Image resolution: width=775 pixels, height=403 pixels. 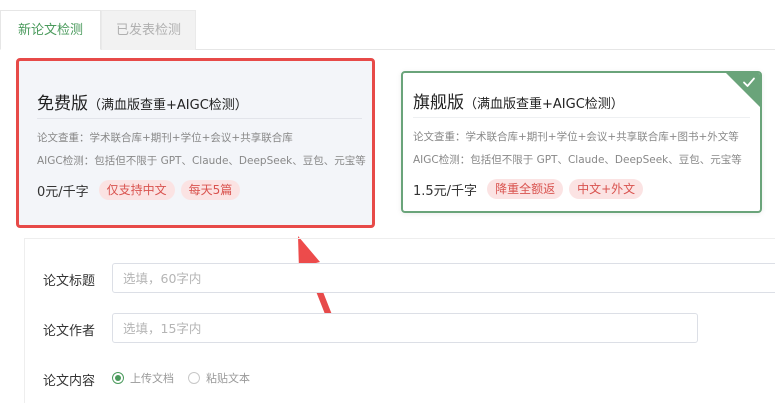 What do you see at coordinates (69, 381) in the screenshot?
I see `paper-content-label: 论文内容` at bounding box center [69, 381].